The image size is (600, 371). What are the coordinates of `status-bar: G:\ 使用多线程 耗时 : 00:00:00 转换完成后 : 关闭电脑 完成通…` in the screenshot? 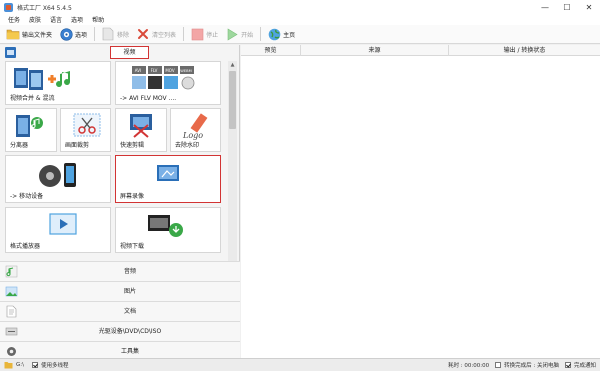 It's located at (300, 364).